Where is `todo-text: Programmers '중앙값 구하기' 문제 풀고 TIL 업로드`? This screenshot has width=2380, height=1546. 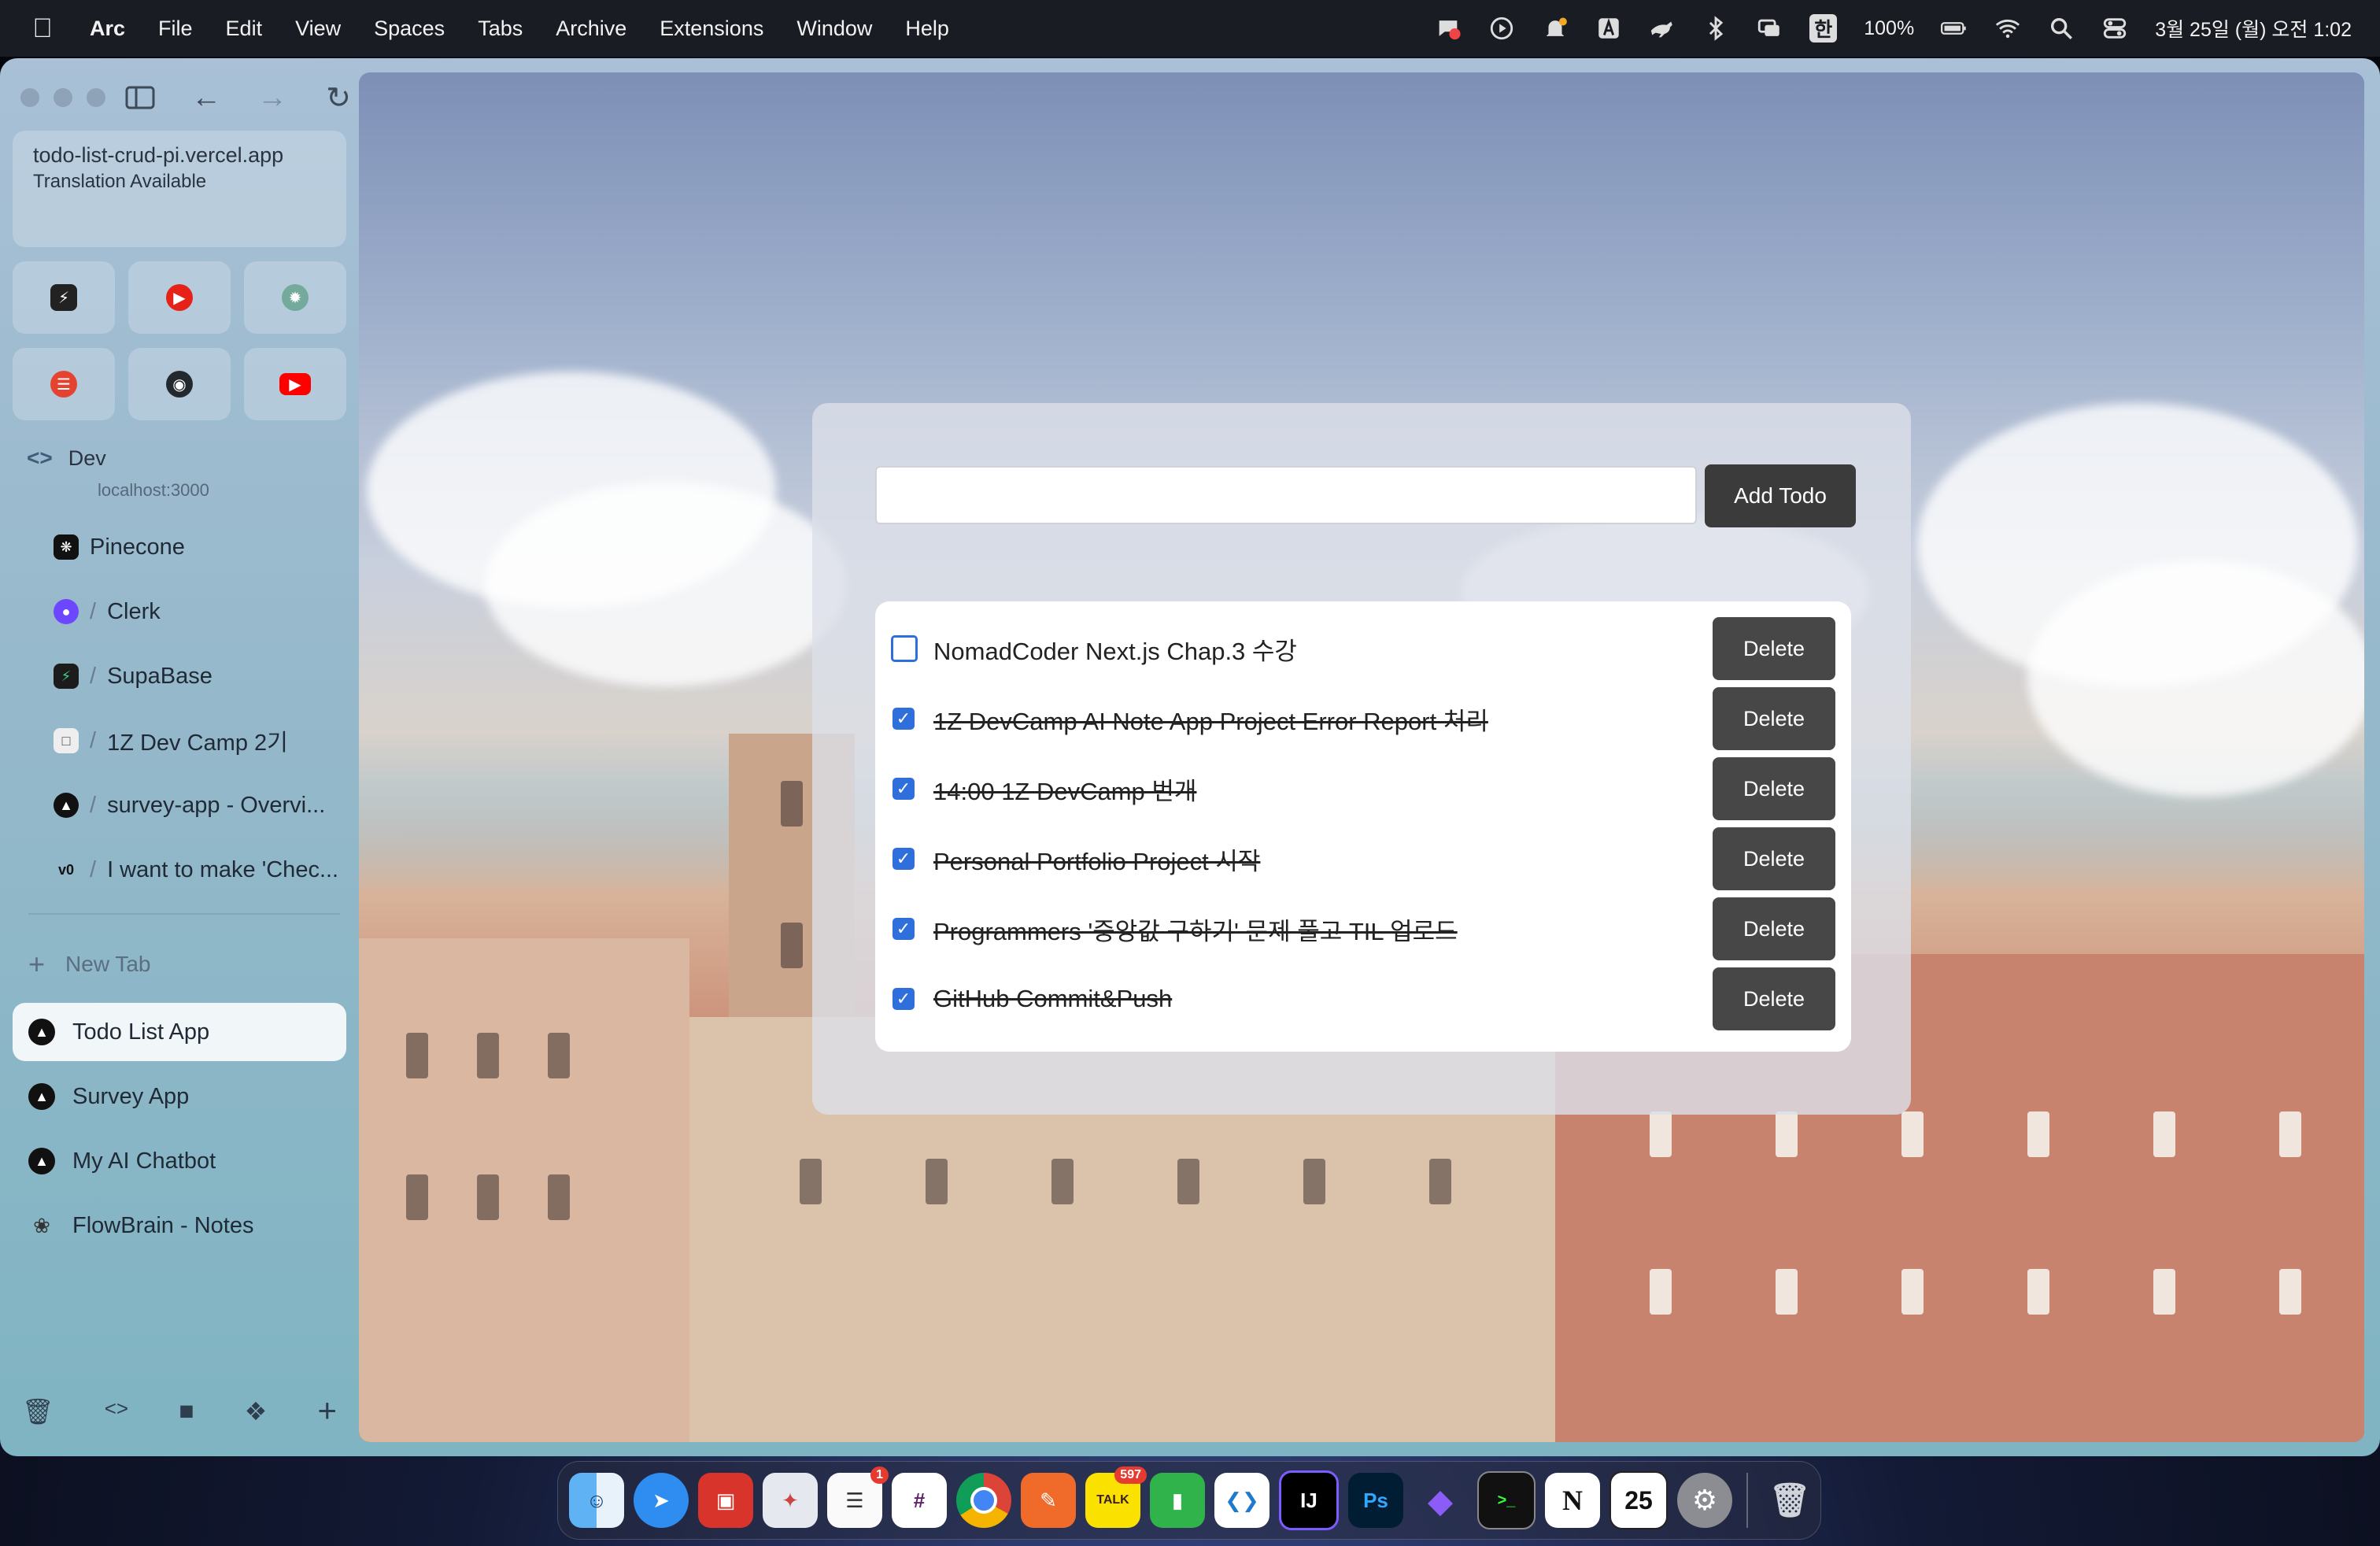 todo-text: Programmers '중앙값 구하기' 문제 풀고 TIL 업로드 is located at coordinates (1195, 931).